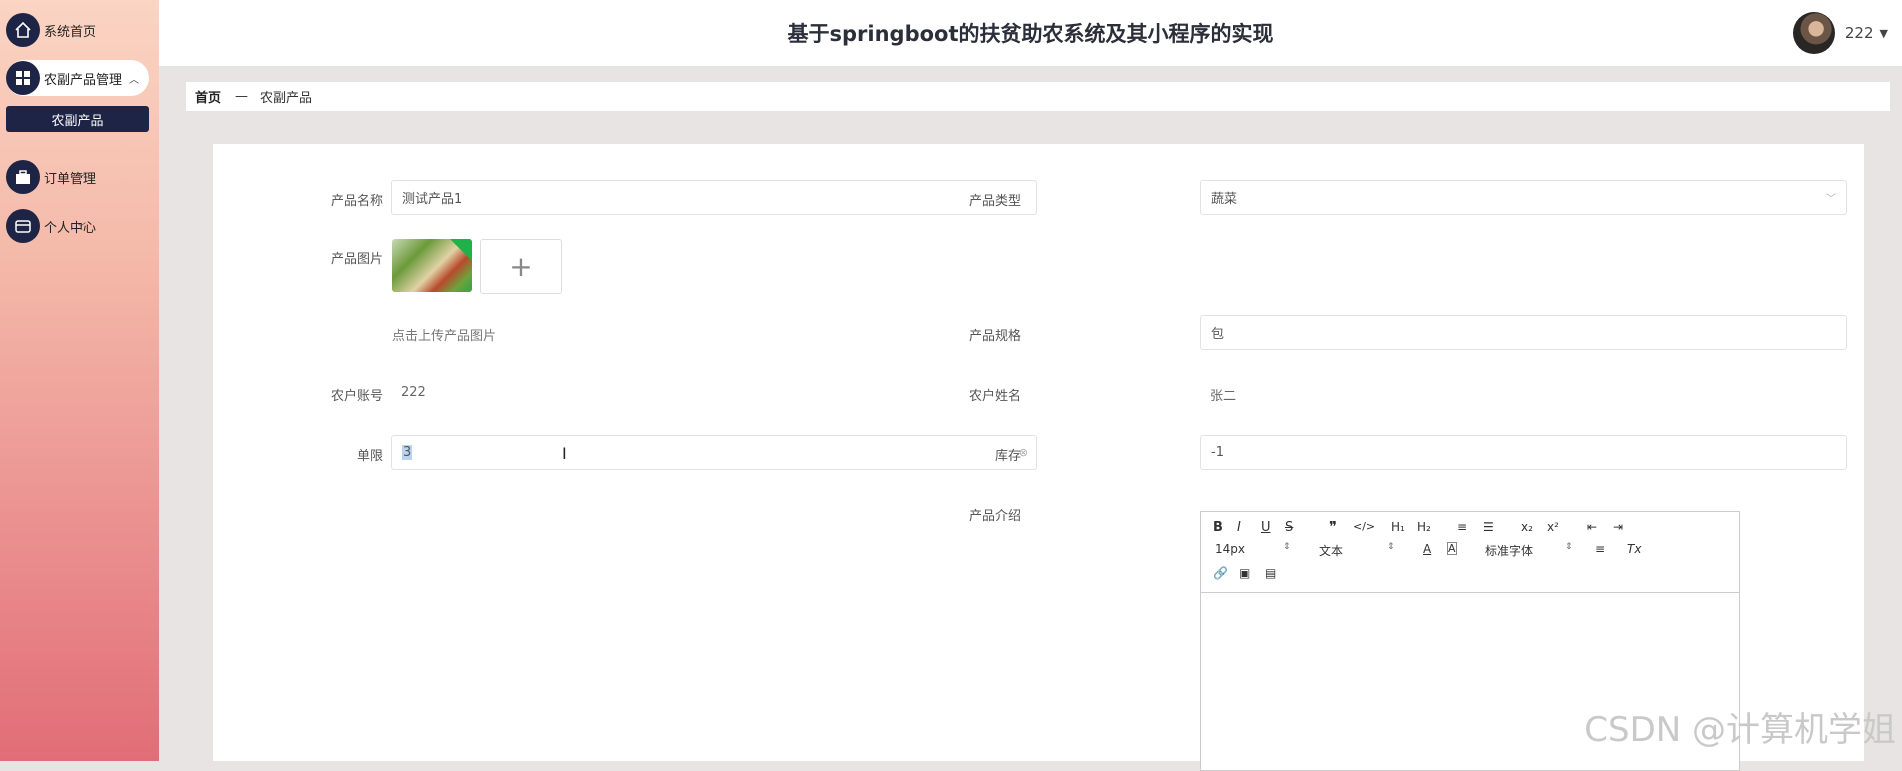 The image size is (1902, 771). What do you see at coordinates (1289, 527) in the screenshot?
I see `strike-icon: S` at bounding box center [1289, 527].